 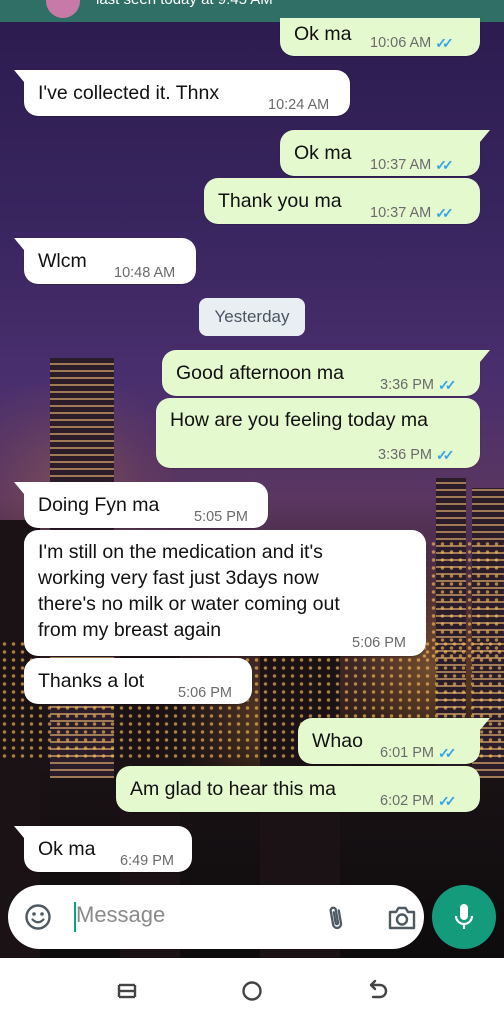 I want to click on message-incoming: Thanks a lot 5:06 PM, so click(x=138, y=681).